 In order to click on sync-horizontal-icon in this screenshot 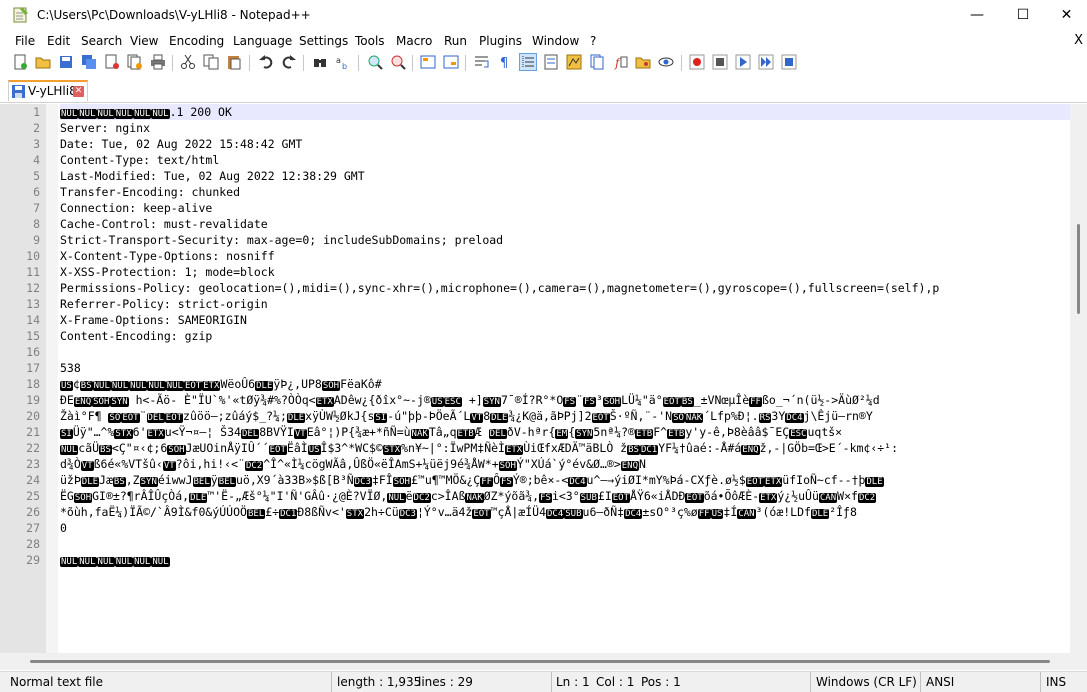, I will do `click(451, 62)`.